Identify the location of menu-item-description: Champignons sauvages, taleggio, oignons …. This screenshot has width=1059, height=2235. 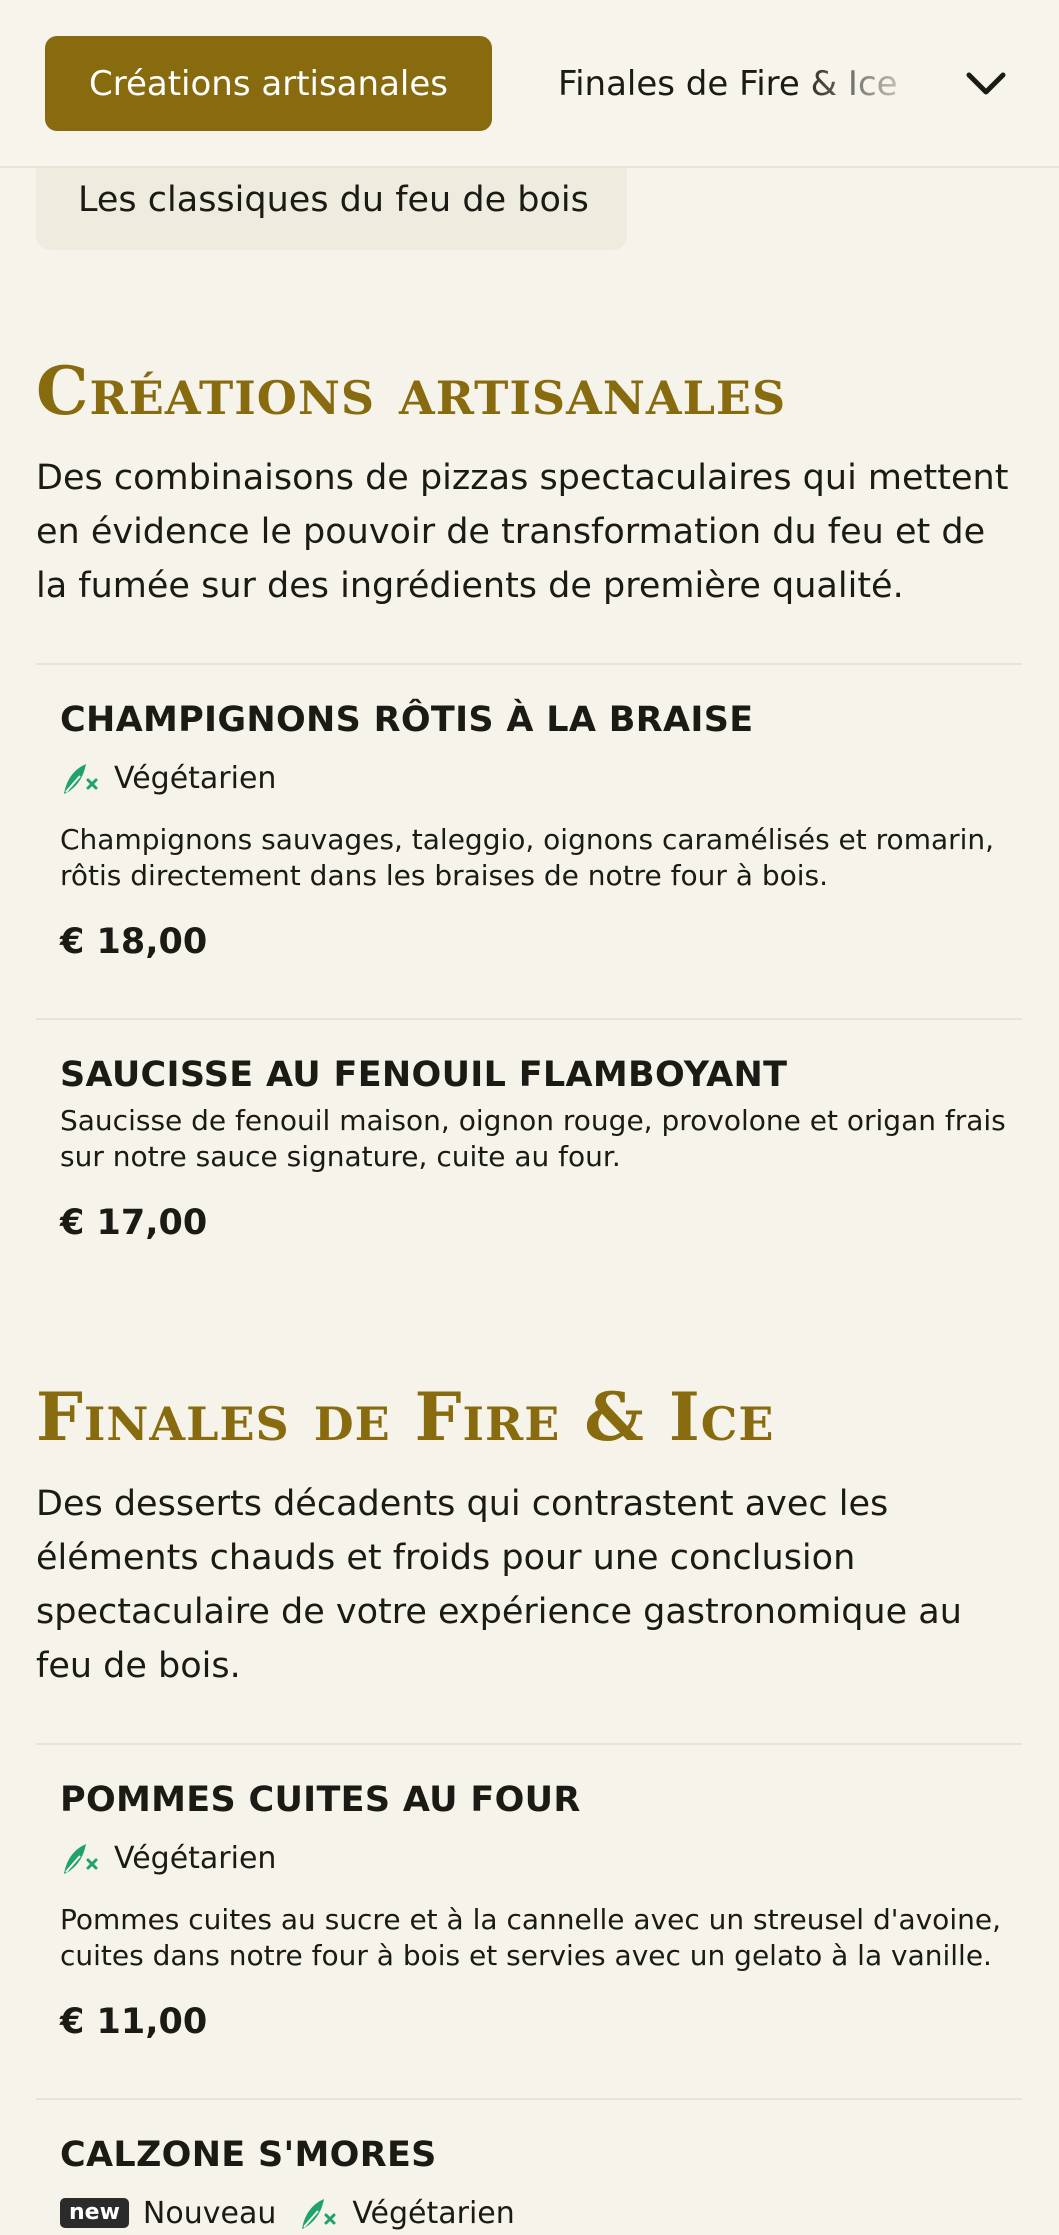
(527, 857).